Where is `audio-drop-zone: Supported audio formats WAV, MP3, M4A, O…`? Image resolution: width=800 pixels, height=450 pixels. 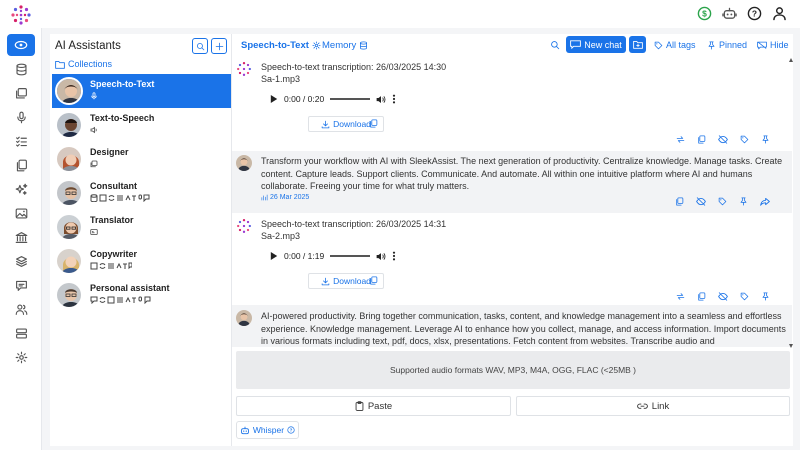 audio-drop-zone: Supported audio formats WAV, MP3, M4A, O… is located at coordinates (513, 370).